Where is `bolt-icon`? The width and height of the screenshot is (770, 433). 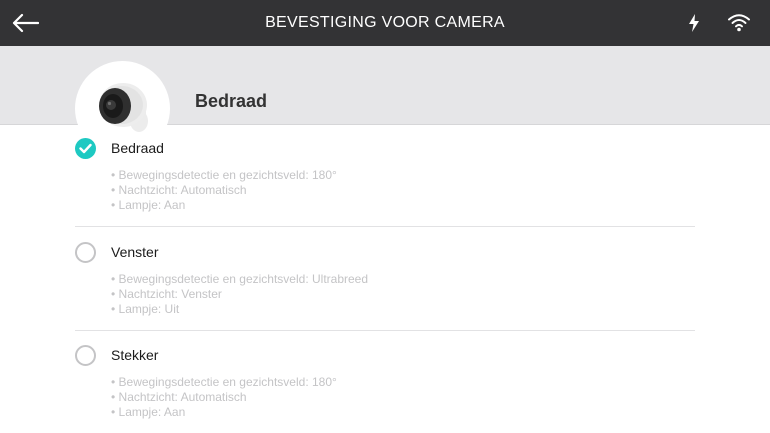 bolt-icon is located at coordinates (694, 23).